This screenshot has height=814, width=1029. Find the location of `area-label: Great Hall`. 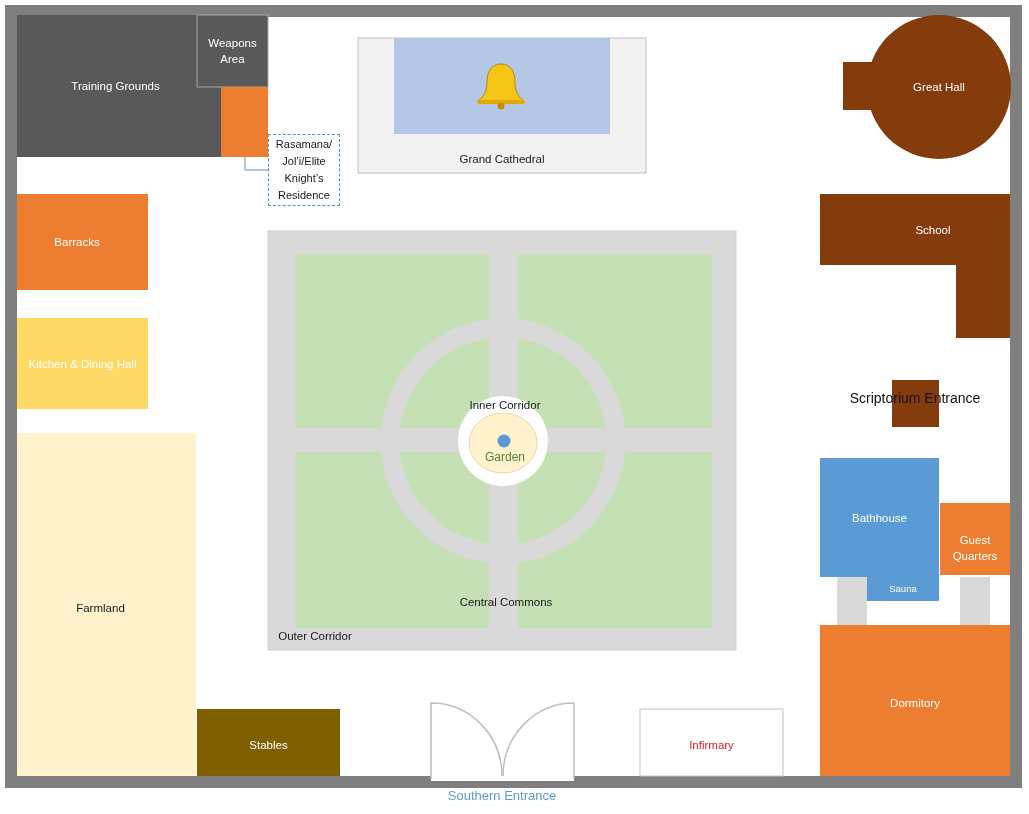

area-label: Great Hall is located at coordinates (939, 87).